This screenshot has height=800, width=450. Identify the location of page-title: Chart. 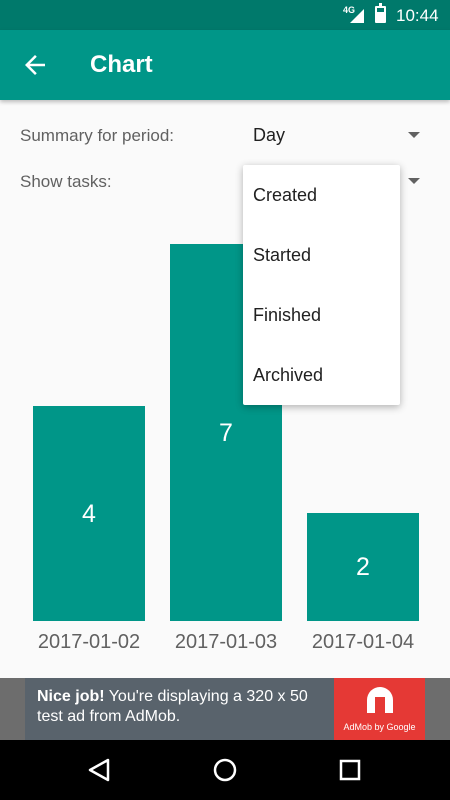
(121, 64).